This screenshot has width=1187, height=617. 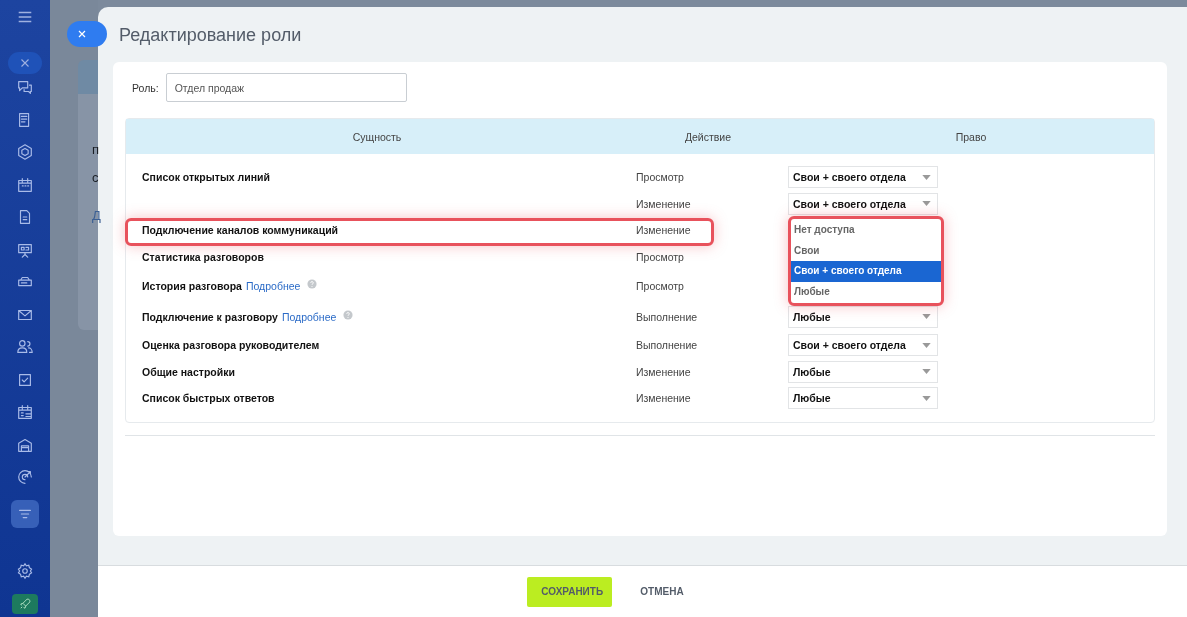 What do you see at coordinates (240, 230) in the screenshot?
I see `entity-name: Подключение каналов коммуникаций` at bounding box center [240, 230].